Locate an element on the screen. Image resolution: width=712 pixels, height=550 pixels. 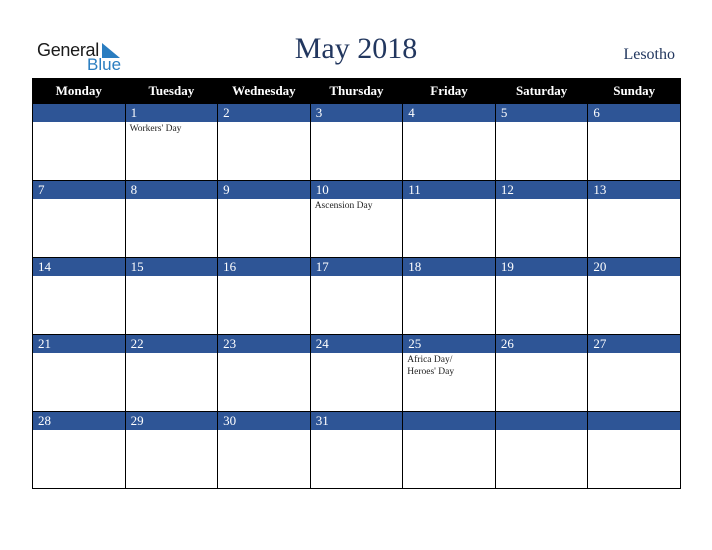
day-cell: 15 is located at coordinates (171, 296).